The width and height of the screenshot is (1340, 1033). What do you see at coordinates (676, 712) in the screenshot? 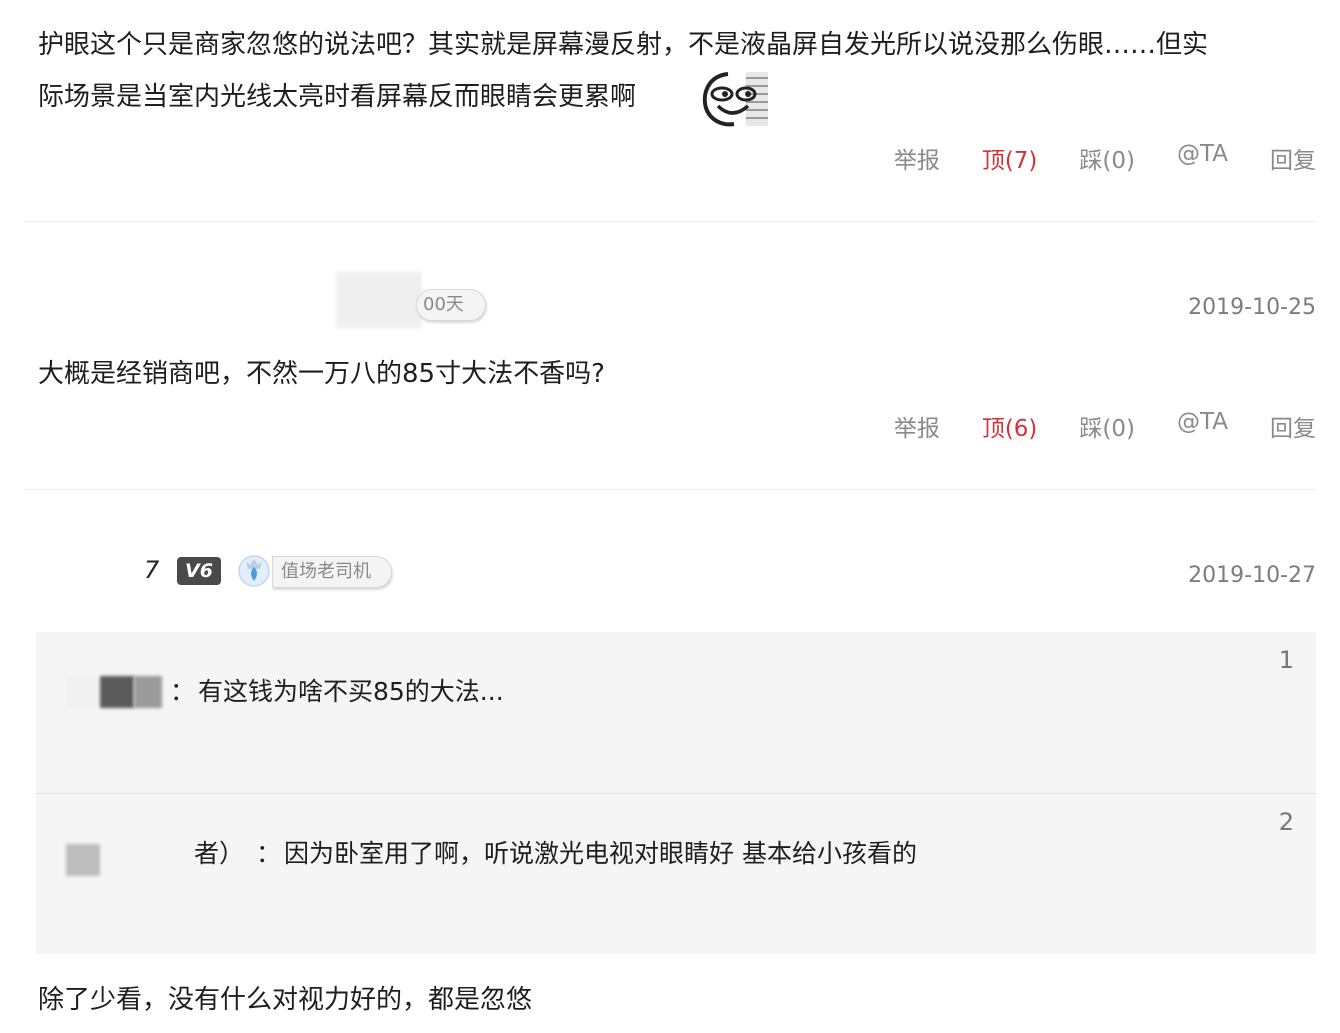
I see `quoted-reply-1: ： 有这钱为啥不买85的大法... 1` at bounding box center [676, 712].